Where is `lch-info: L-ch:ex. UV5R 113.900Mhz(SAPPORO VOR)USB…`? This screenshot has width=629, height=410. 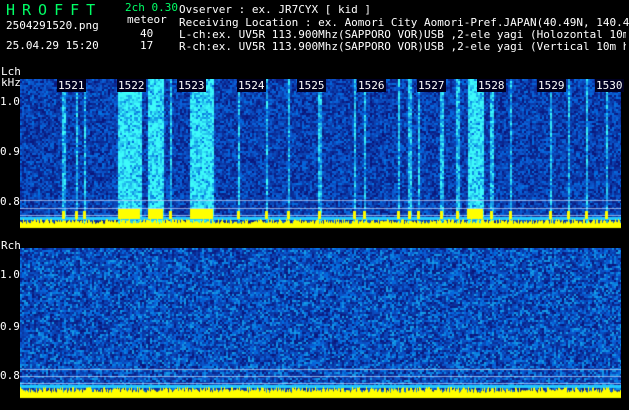 lch-info: L-ch:ex. UV5R 113.900Mhz(SAPPORO VOR)USB… is located at coordinates (402, 35).